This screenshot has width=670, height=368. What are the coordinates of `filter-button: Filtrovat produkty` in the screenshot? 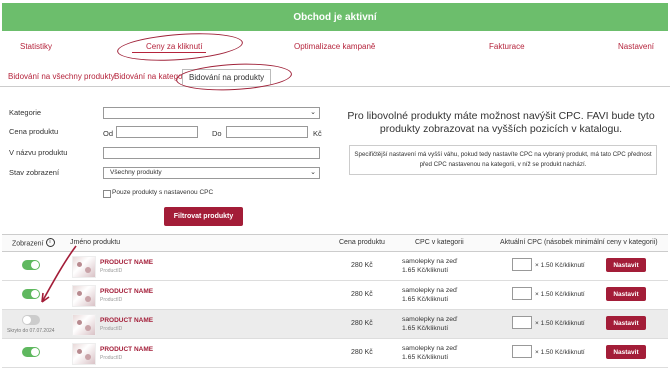 It's located at (203, 216).